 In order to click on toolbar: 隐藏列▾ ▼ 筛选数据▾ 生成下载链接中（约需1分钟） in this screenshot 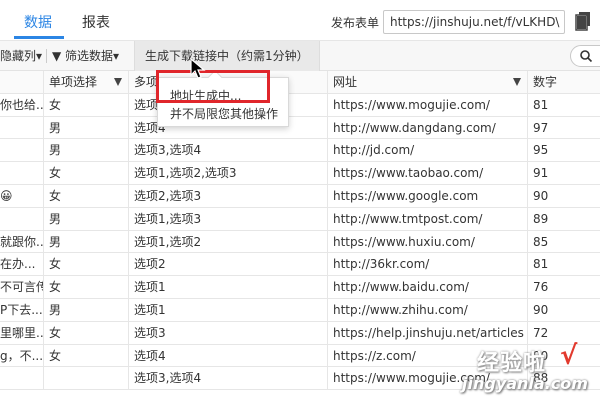, I will do `click(300, 56)`.